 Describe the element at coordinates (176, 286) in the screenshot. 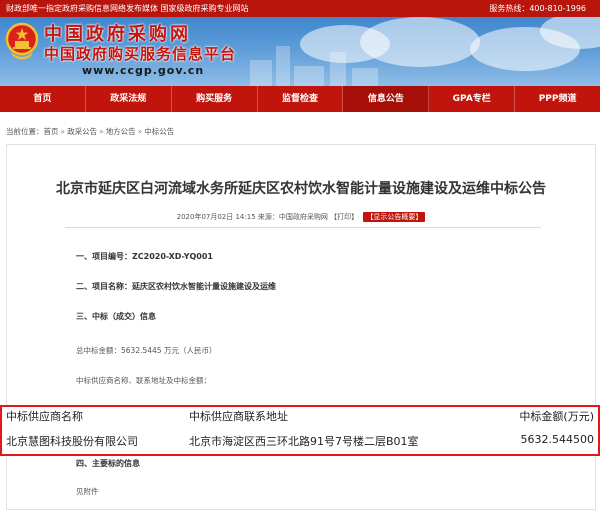

I see `project-name: 二、项目名称：延庆区农村饮水智能计量设施建设及运维` at that location.